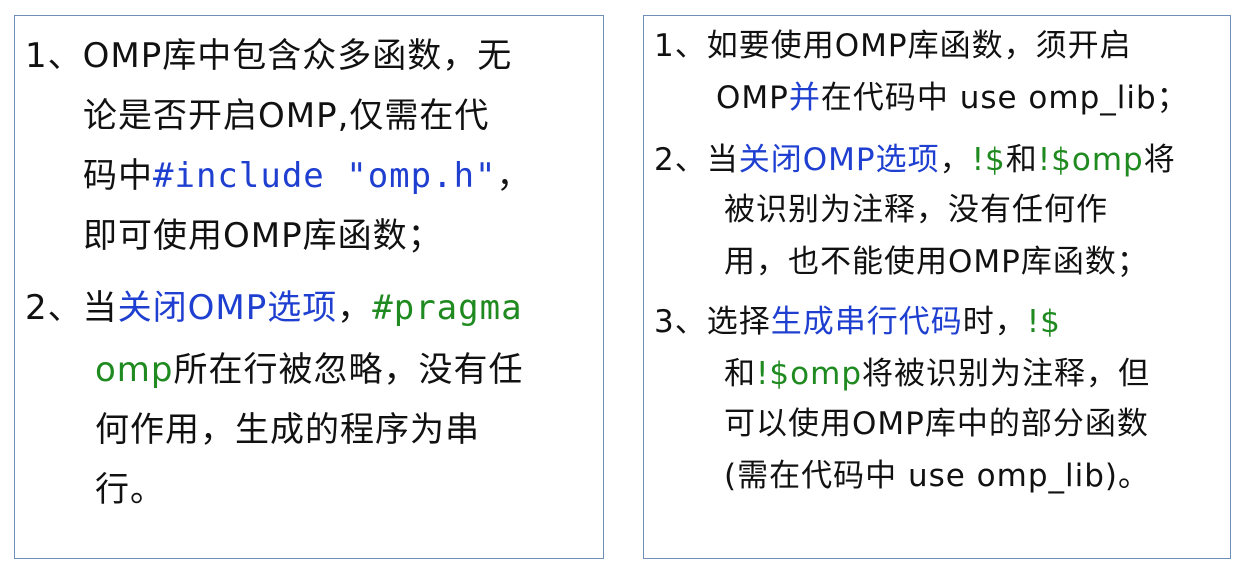 The image size is (1243, 570). What do you see at coordinates (804, 98) in the screenshot?
I see `and-highlight: 并` at bounding box center [804, 98].